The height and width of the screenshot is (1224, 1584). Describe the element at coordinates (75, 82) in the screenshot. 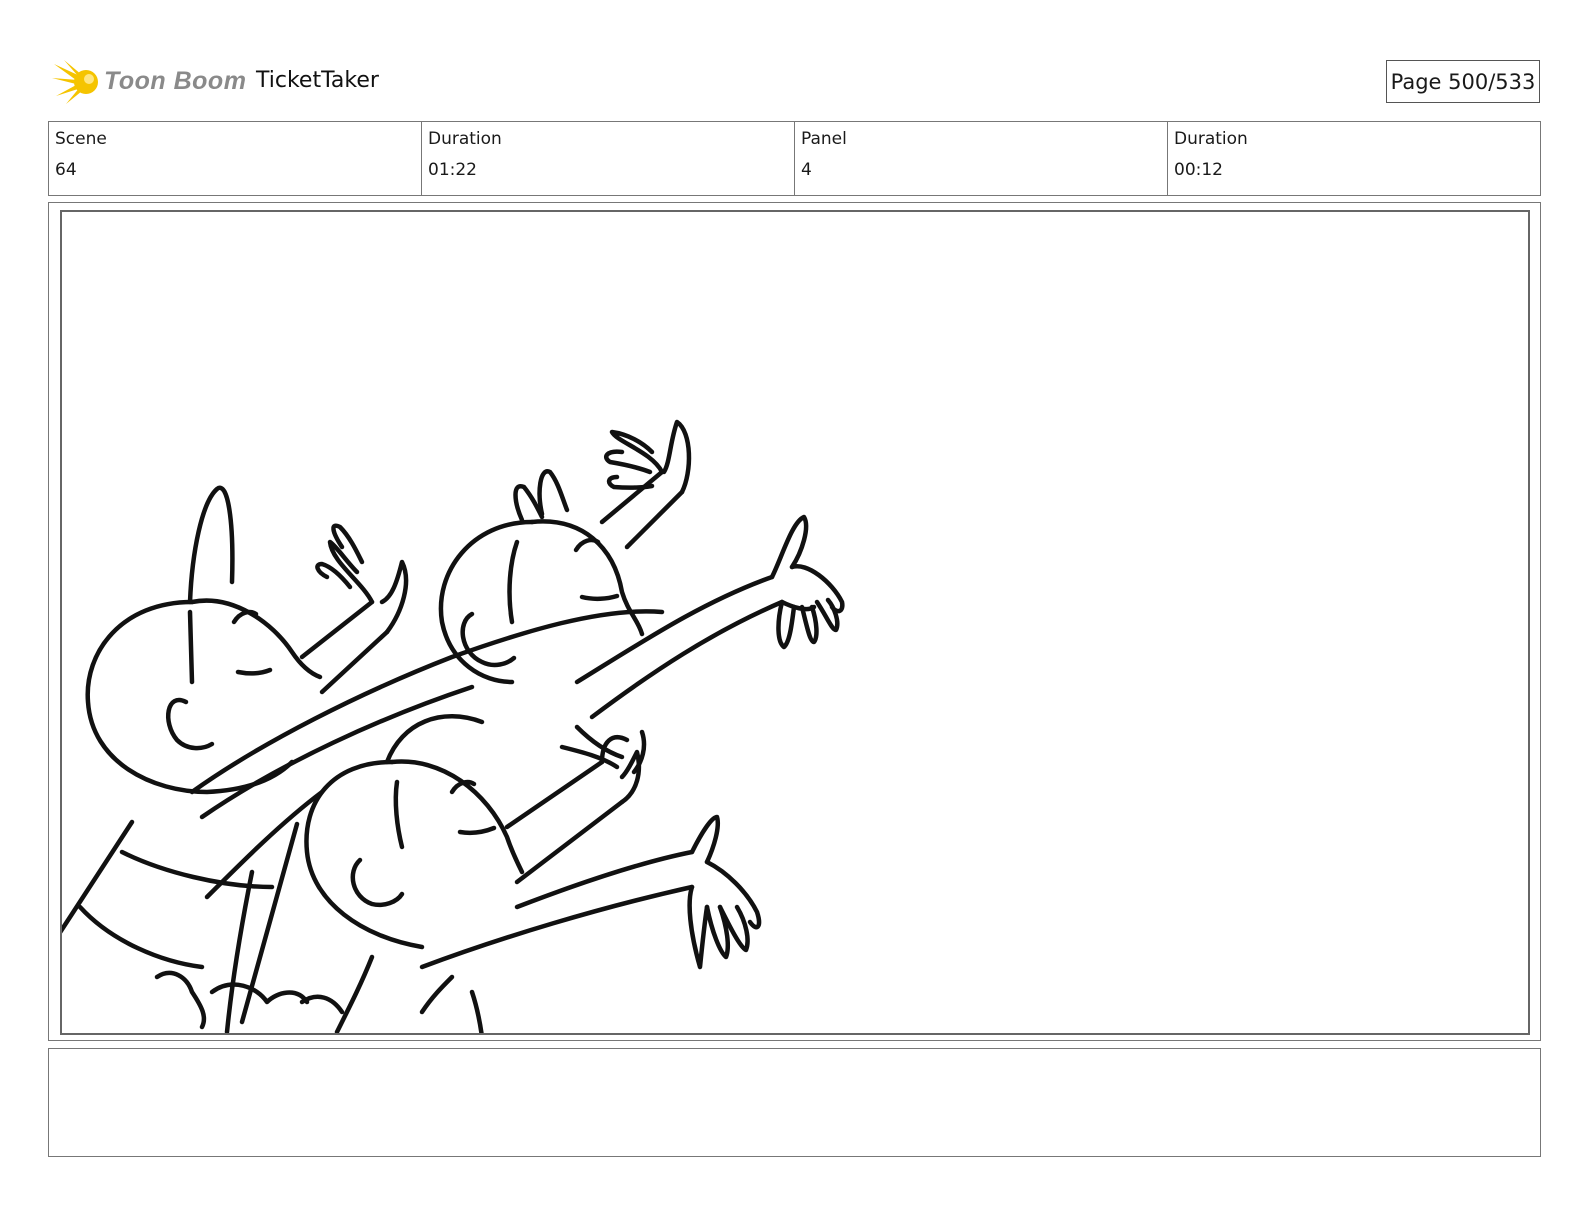

I see `toon-boom-starburst-icon` at that location.